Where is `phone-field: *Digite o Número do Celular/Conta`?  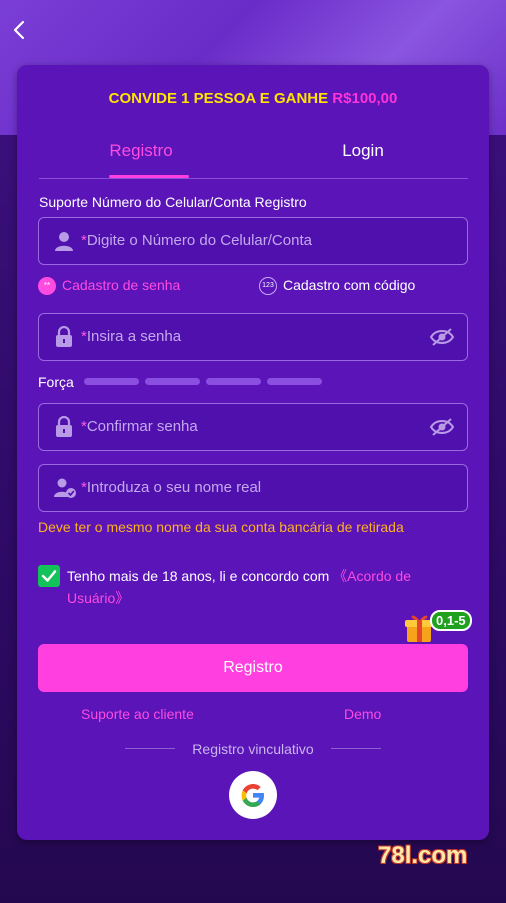 phone-field: *Digite o Número do Celular/Conta is located at coordinates (253, 241).